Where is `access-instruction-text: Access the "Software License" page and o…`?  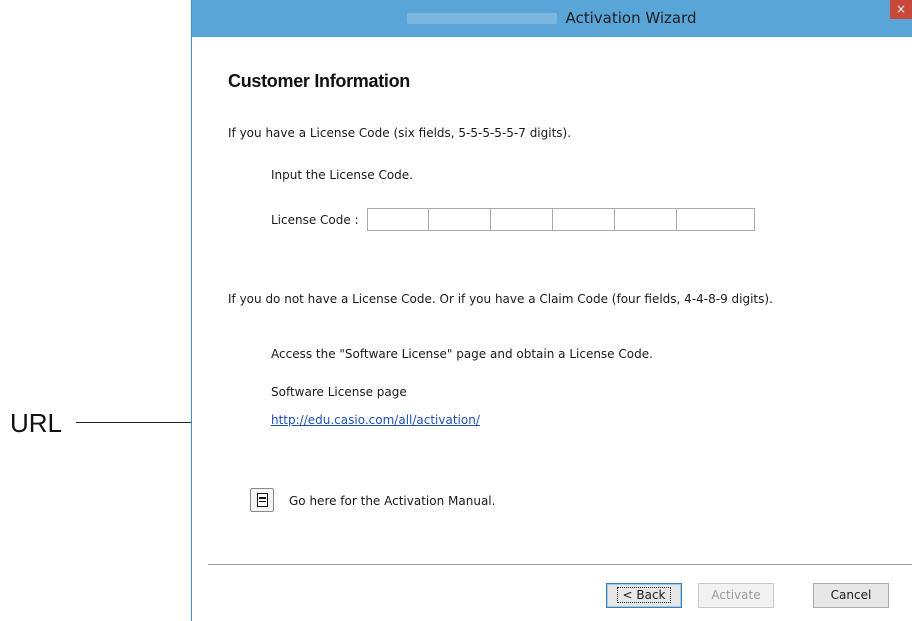 access-instruction-text: Access the "Software License" page and o… is located at coordinates (462, 354).